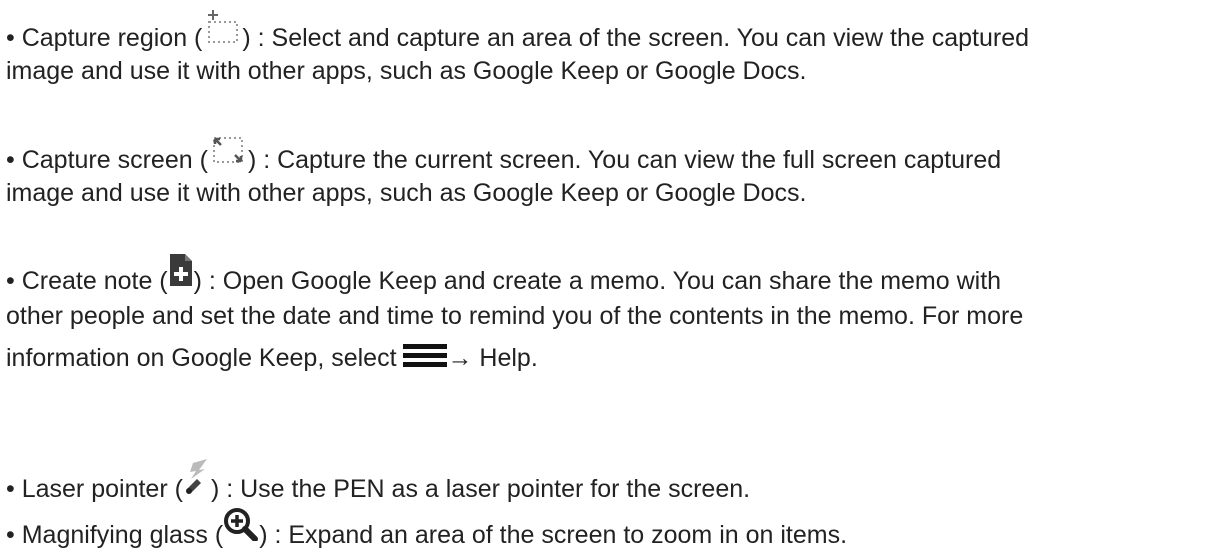 Image resolution: width=1218 pixels, height=557 pixels. What do you see at coordinates (425, 356) in the screenshot?
I see `menu-icon` at bounding box center [425, 356].